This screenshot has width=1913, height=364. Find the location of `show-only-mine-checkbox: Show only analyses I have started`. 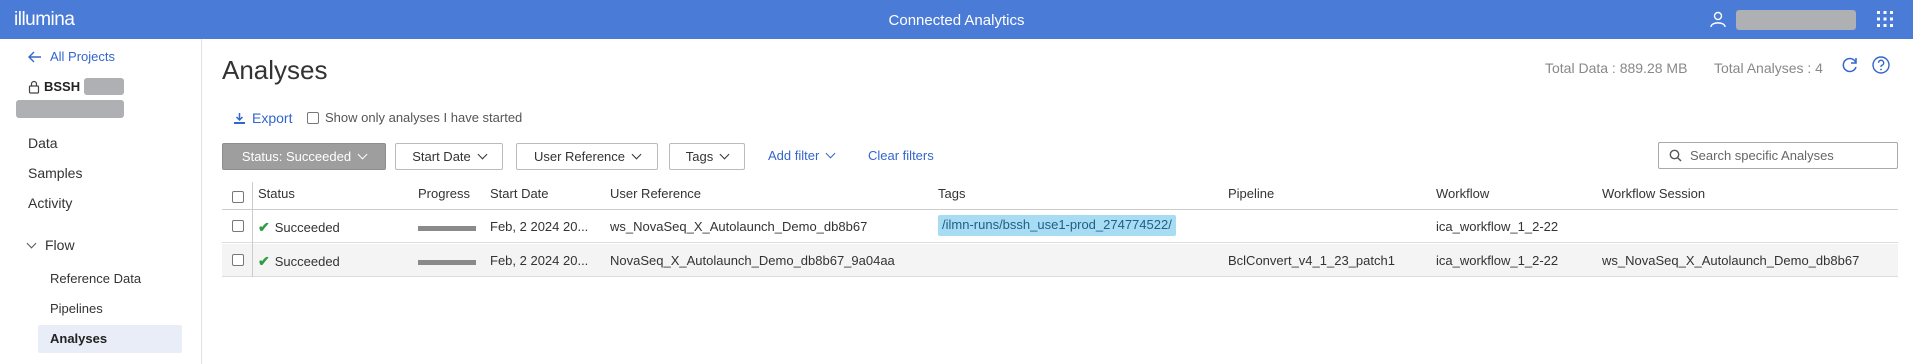

show-only-mine-checkbox: Show only analyses I have started is located at coordinates (414, 117).